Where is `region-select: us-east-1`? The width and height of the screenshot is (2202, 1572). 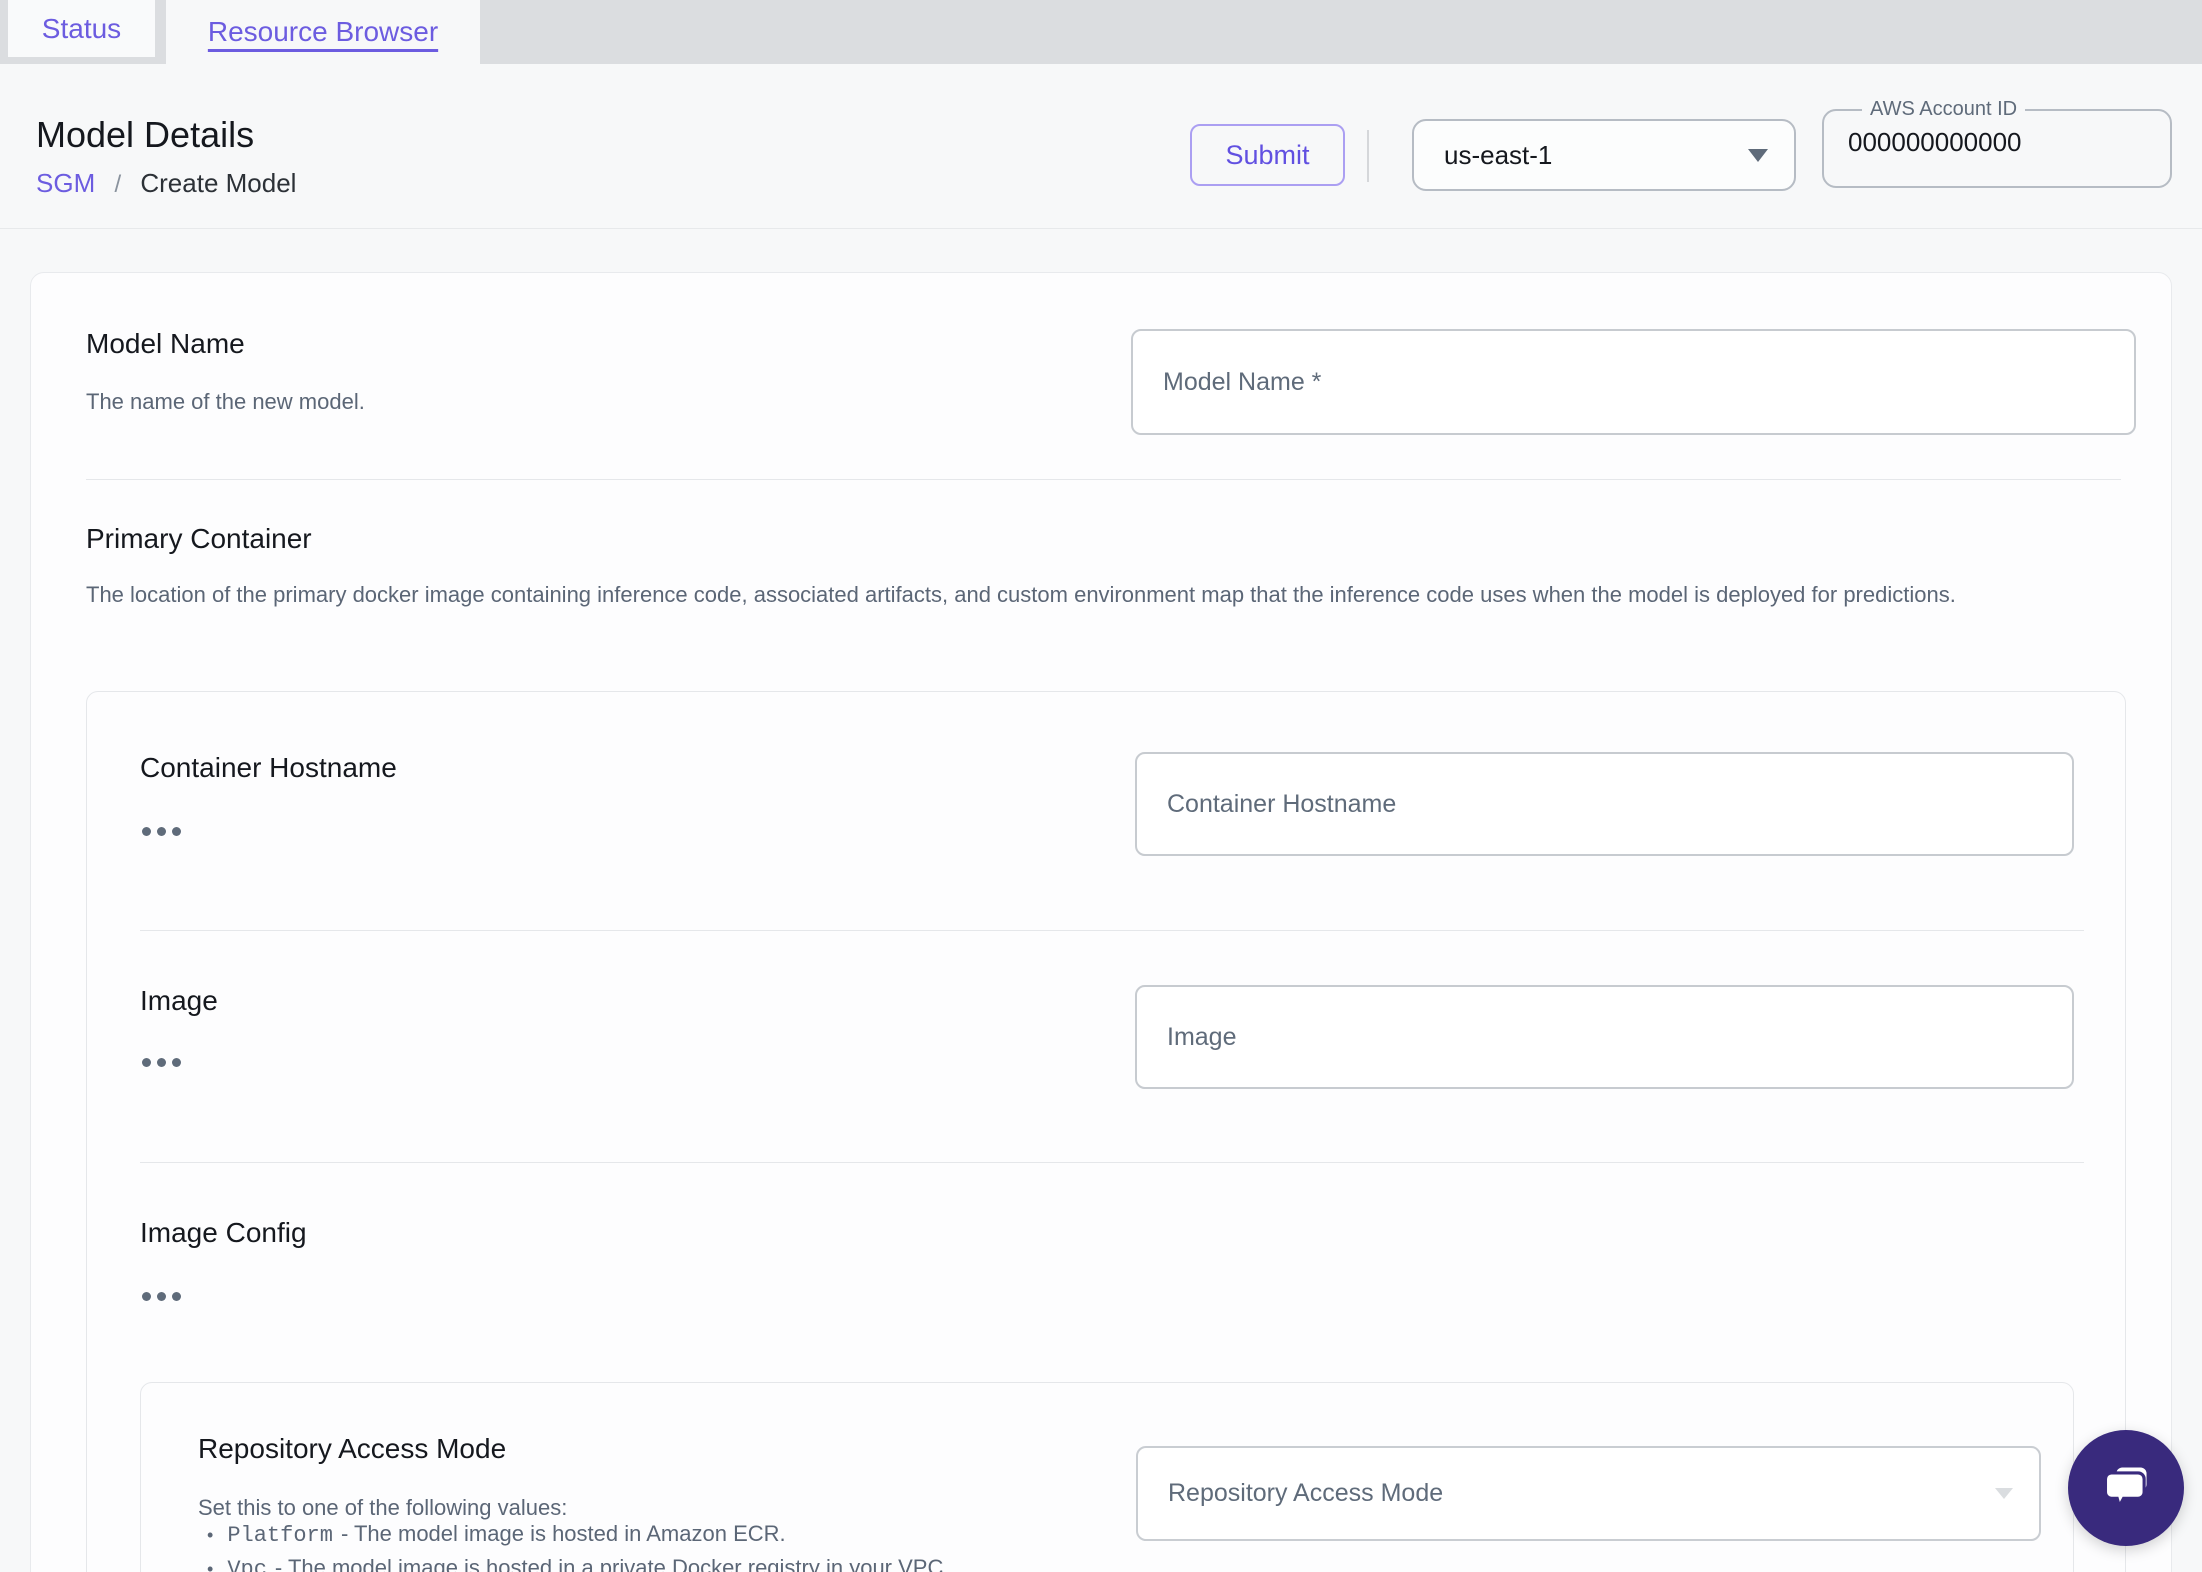
region-select: us-east-1 is located at coordinates (1604, 155).